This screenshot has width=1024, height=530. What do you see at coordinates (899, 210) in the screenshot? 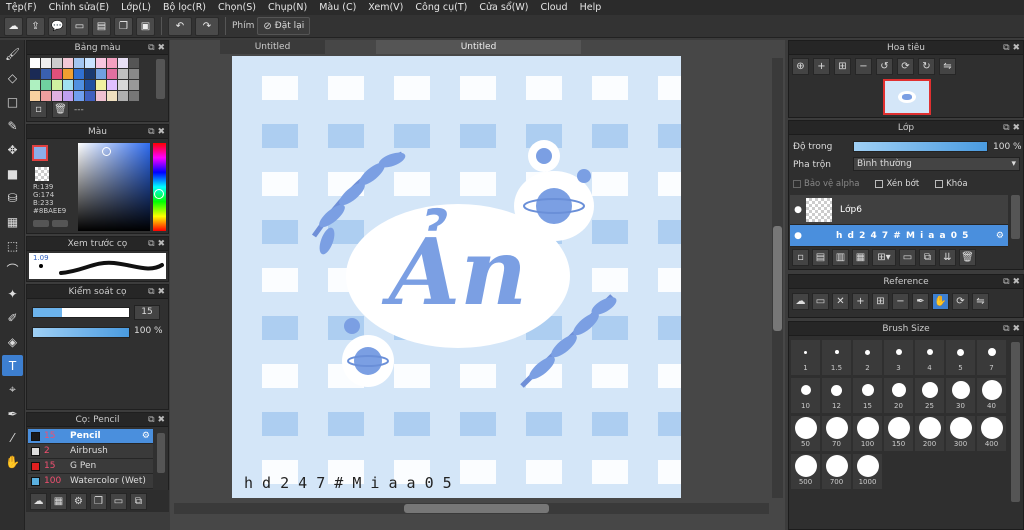
I see `layer-row: ● Lớp6` at bounding box center [899, 210].